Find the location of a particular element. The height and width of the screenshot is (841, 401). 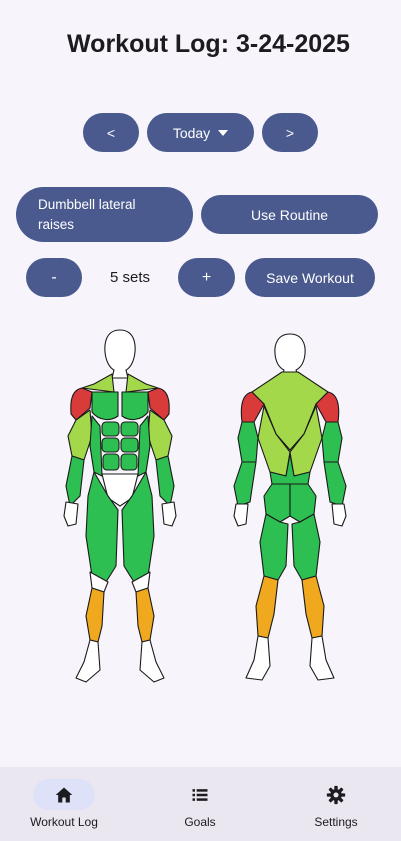

front-bicep-left is located at coordinates (80, 435).